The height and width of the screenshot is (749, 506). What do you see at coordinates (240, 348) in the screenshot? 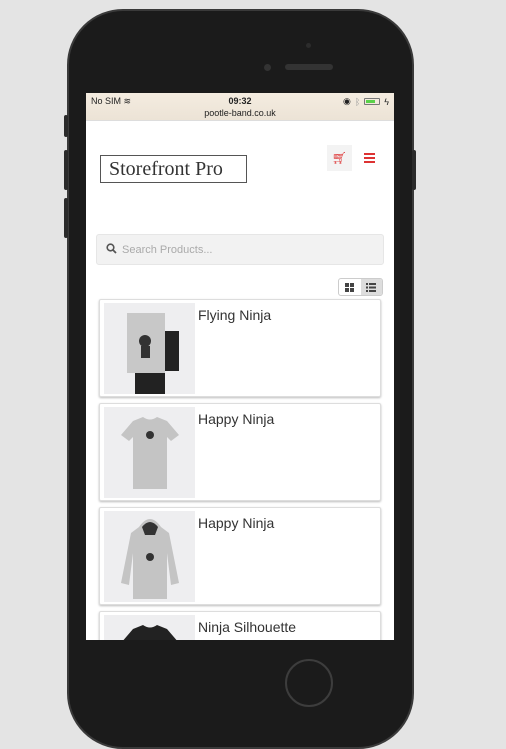
I see `product-card: Flying Ninja` at bounding box center [240, 348].